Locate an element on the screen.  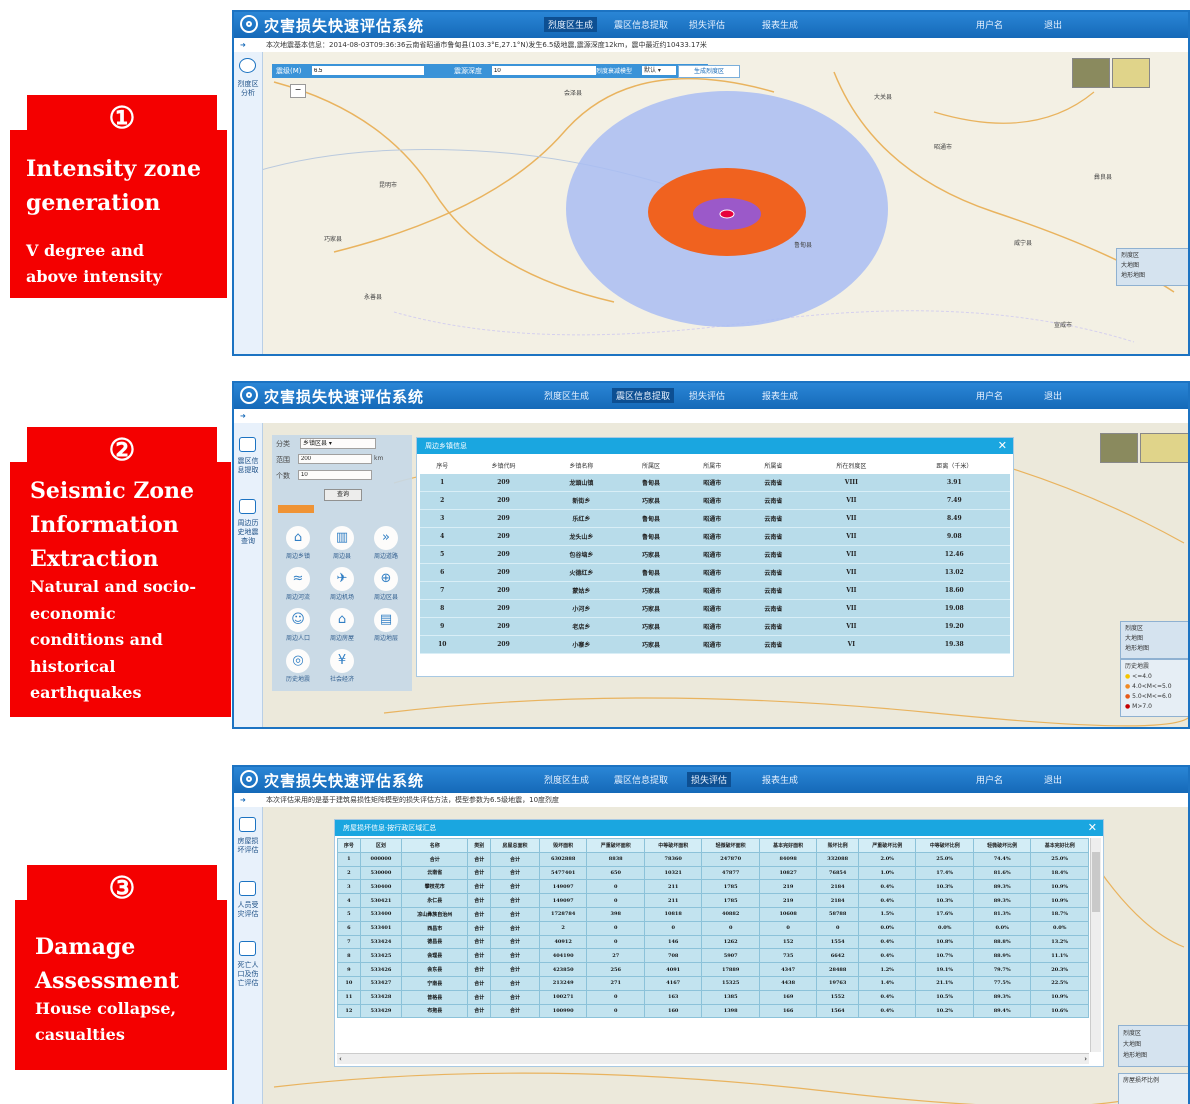
damage-cell: 1785 is located at coordinates (730, 900).